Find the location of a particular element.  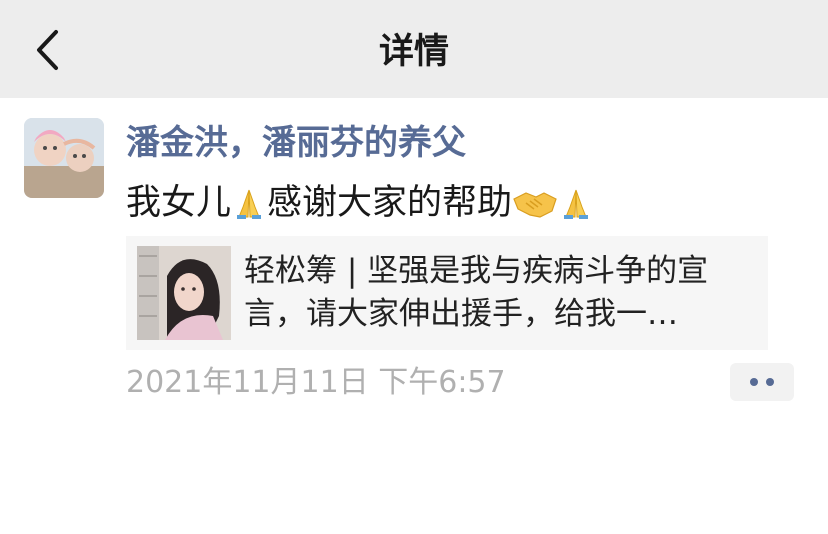

author-name: 潘金洪，潘丽芬的养父 is located at coordinates (296, 143).